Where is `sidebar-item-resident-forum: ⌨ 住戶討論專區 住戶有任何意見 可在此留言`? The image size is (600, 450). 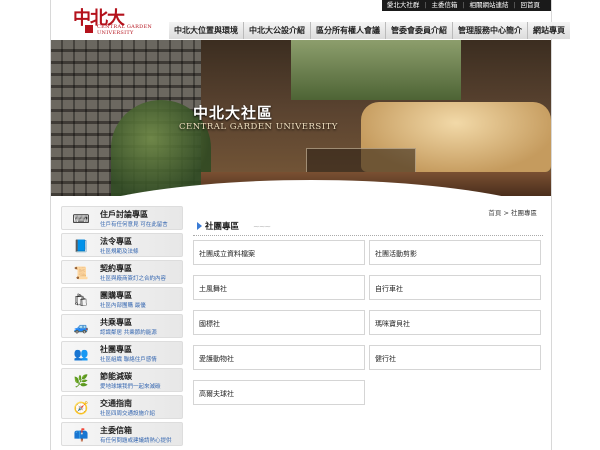 sidebar-item-resident-forum: ⌨ 住戶討論專區 住戶有任何意見 可在此留言 is located at coordinates (122, 218).